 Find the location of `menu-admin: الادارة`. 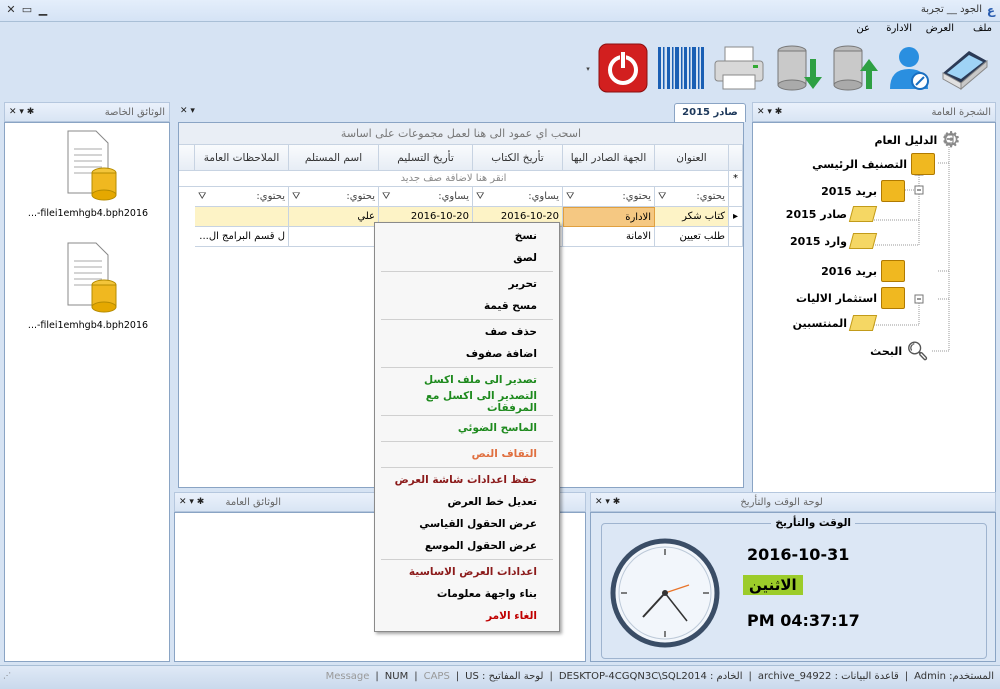

menu-admin: الادارة is located at coordinates (899, 28).